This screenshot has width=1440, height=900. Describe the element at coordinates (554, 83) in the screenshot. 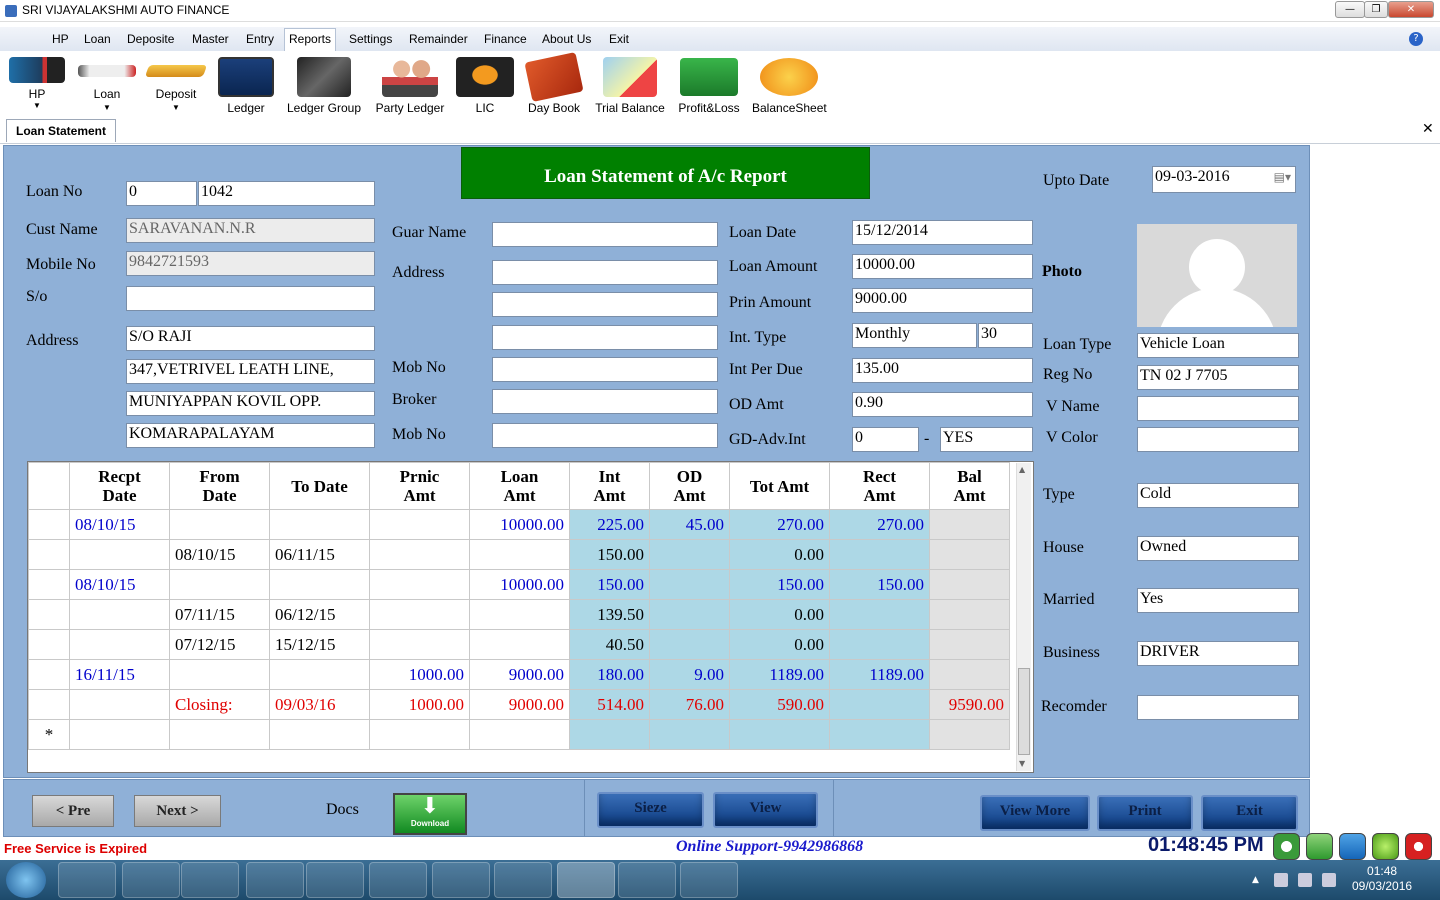

I see `toolbar-day-book: Day Book` at that location.